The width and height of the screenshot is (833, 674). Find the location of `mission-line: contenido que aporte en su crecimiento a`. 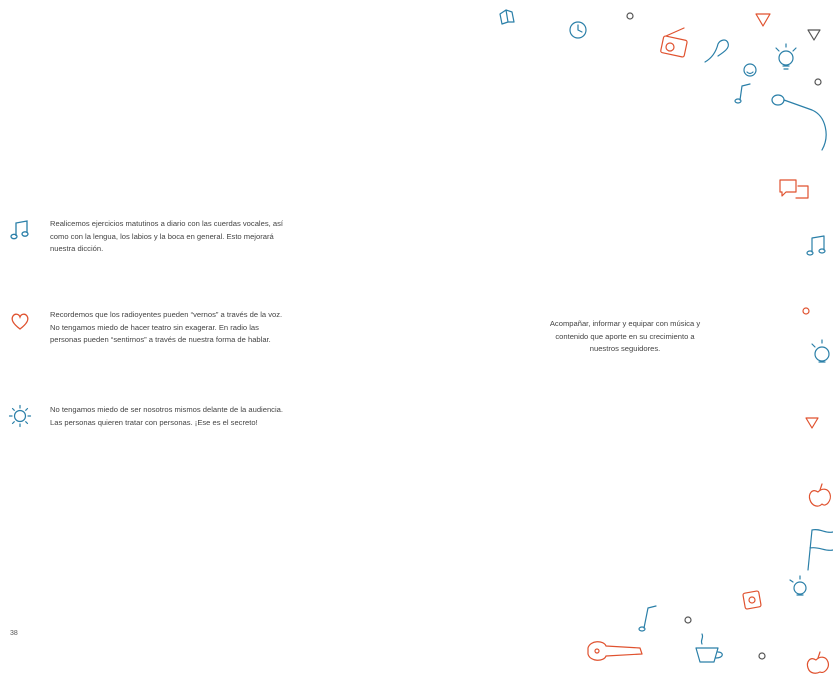

mission-line: contenido que aporte en su crecimiento a is located at coordinates (625, 336).